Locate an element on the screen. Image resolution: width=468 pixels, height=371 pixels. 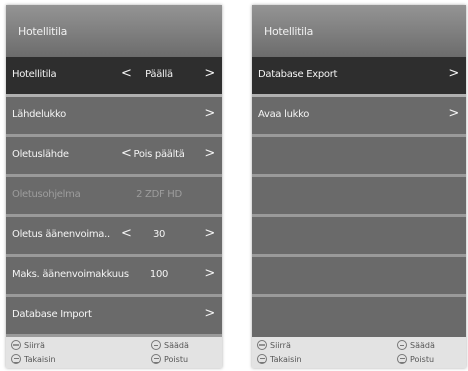
row-value: Päällä is located at coordinates (159, 74).